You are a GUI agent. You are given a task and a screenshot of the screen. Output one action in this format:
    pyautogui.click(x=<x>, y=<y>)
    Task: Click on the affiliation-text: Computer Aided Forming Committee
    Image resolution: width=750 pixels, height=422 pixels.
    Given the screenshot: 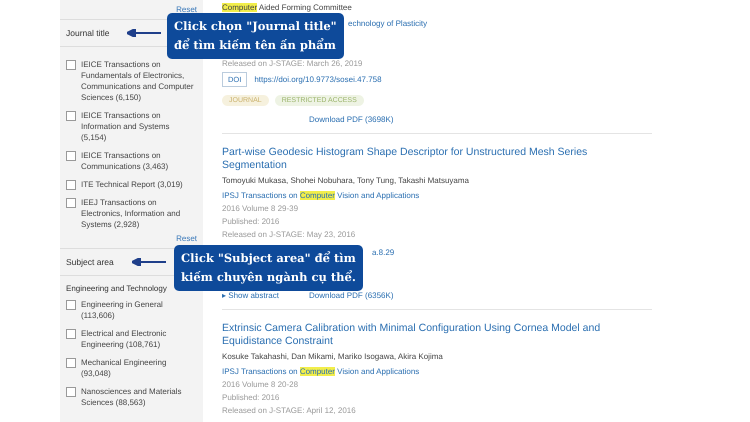 What is the action you would take?
    pyautogui.click(x=287, y=8)
    